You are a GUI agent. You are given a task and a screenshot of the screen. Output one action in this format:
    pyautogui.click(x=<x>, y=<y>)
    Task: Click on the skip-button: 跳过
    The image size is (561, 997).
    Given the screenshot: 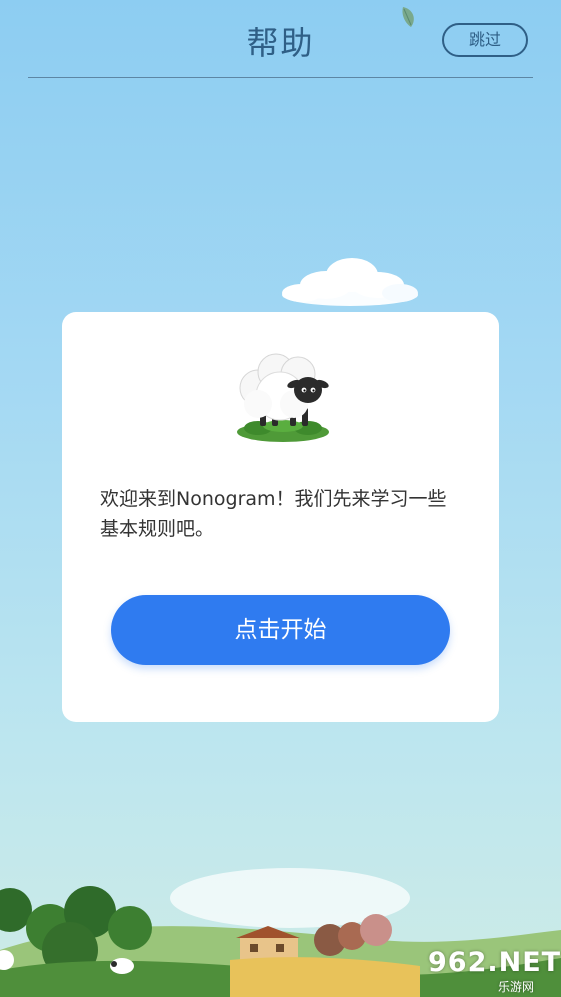 What is the action you would take?
    pyautogui.click(x=485, y=40)
    